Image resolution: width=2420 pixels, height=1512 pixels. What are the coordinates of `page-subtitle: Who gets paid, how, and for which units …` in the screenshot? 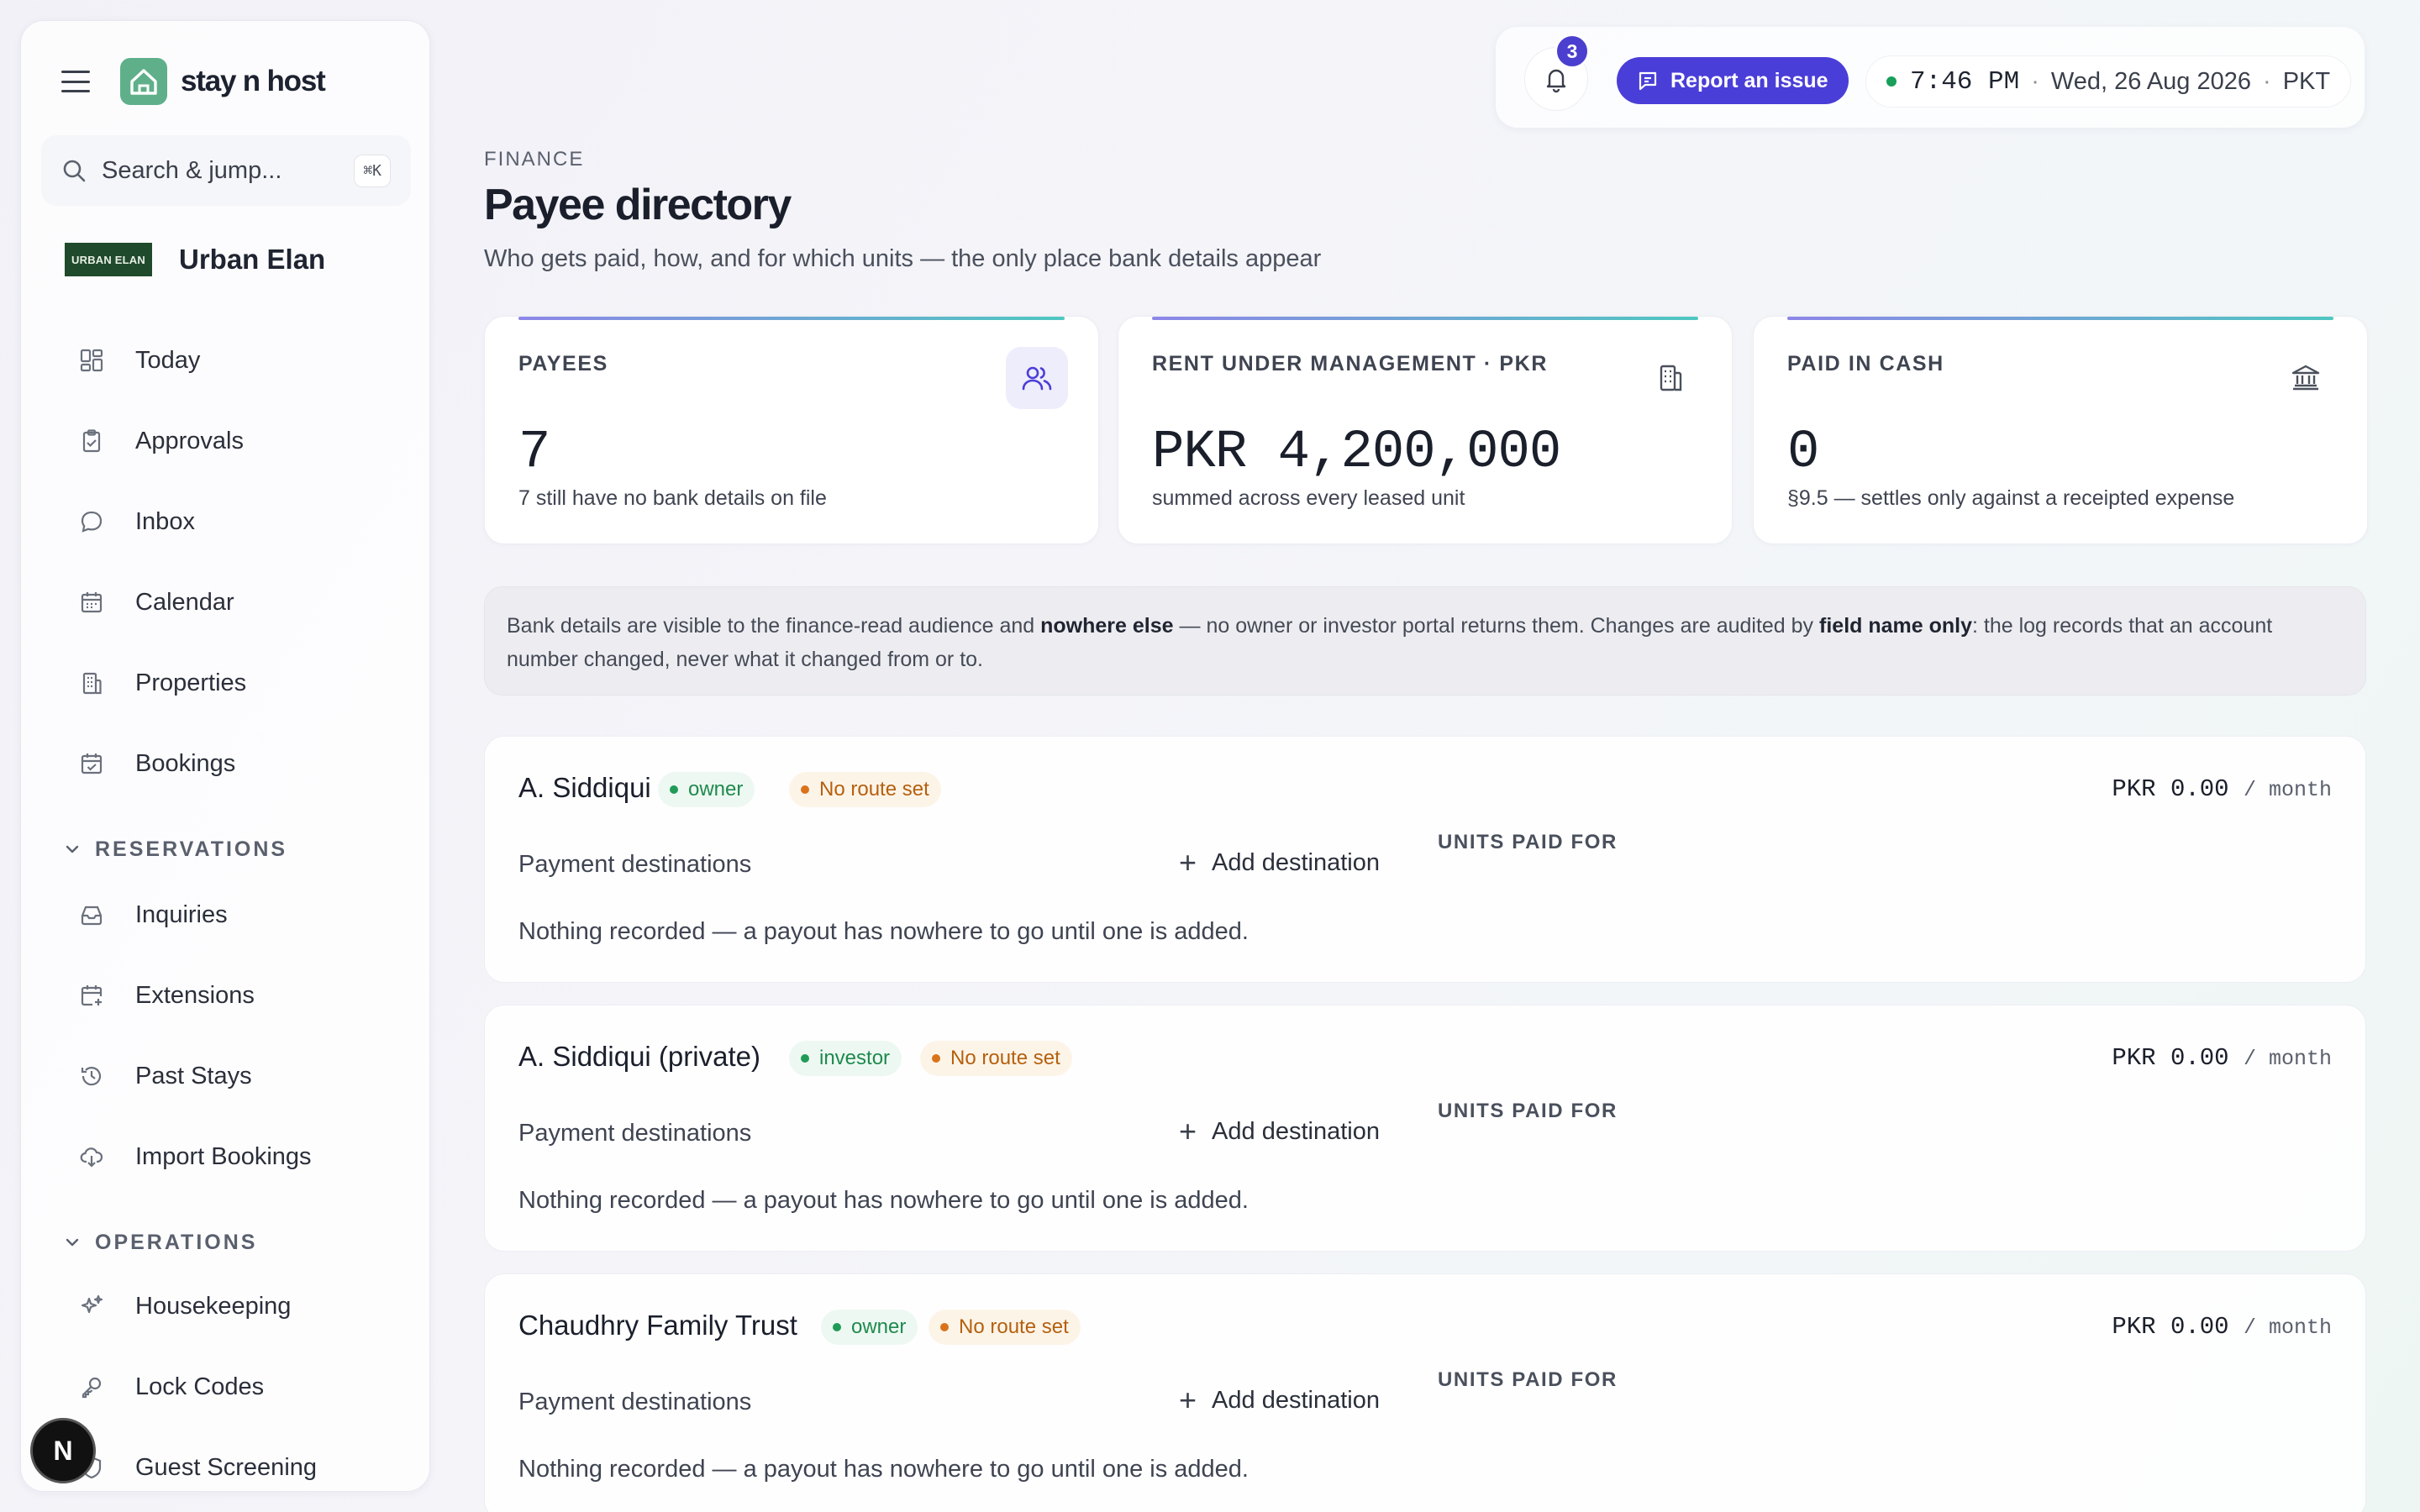 It's located at (903, 258).